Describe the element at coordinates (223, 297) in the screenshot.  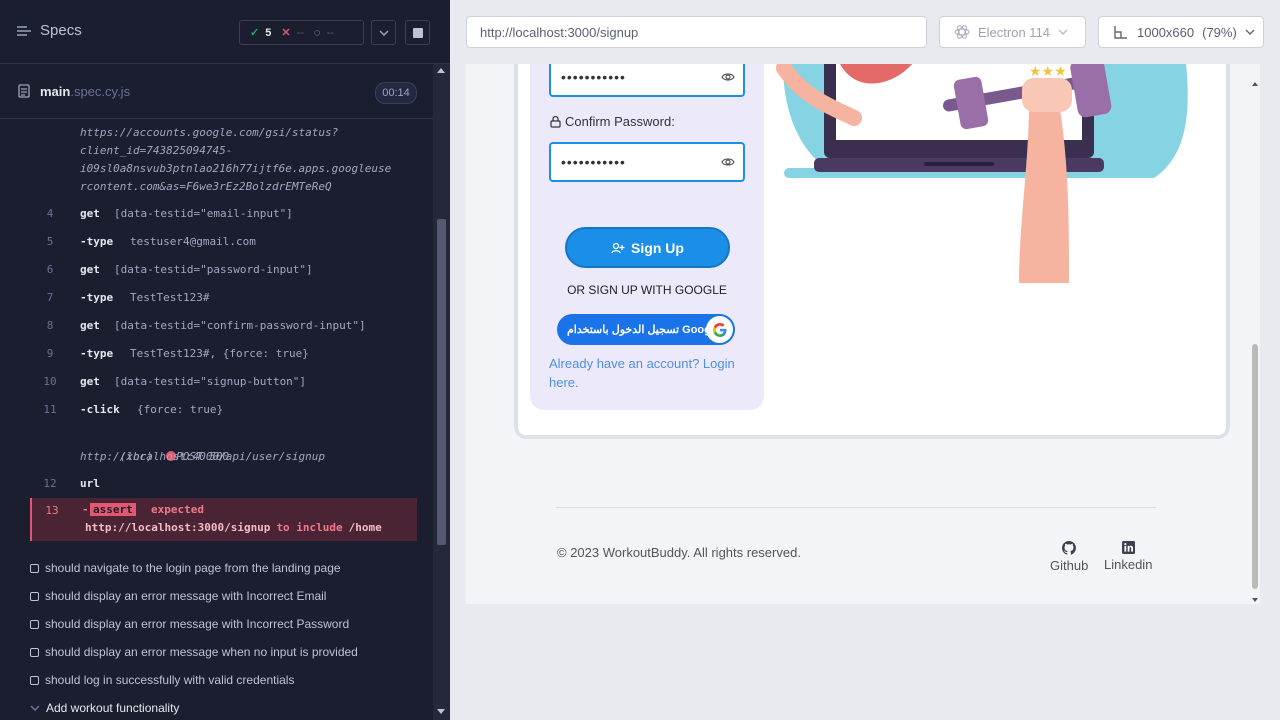
I see `command-row: 7 -type TestTest123#` at that location.